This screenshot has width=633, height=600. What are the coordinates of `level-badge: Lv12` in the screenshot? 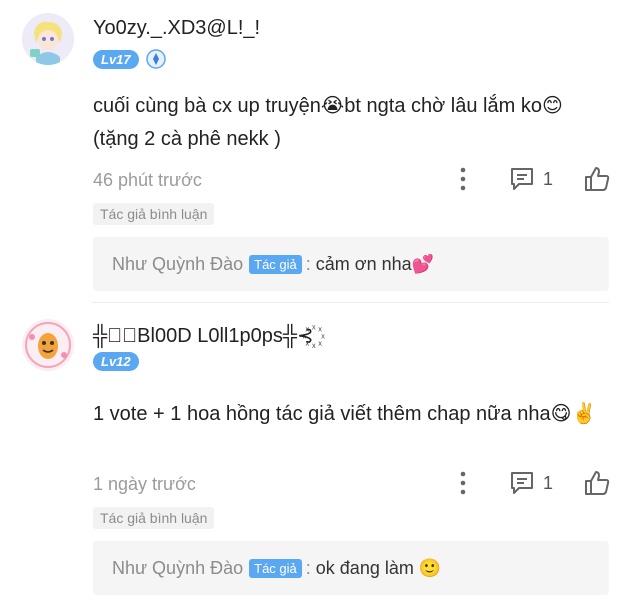 It's located at (116, 361).